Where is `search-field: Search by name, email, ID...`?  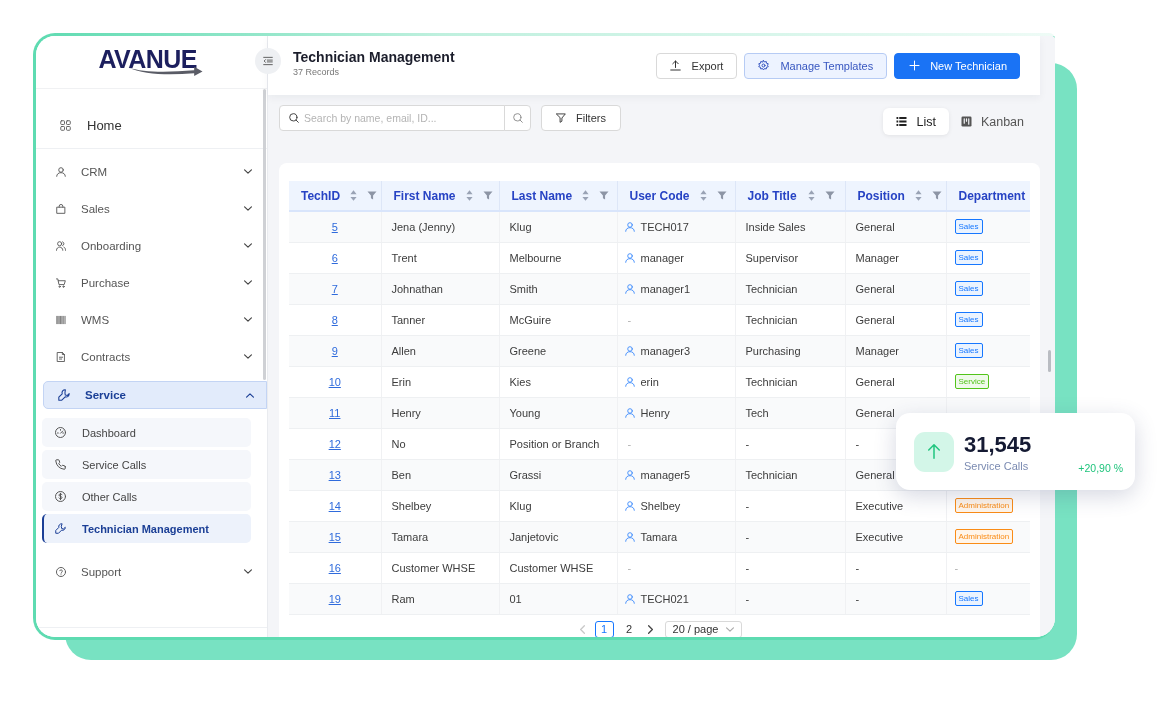
search-field: Search by name, email, ID... is located at coordinates (392, 118).